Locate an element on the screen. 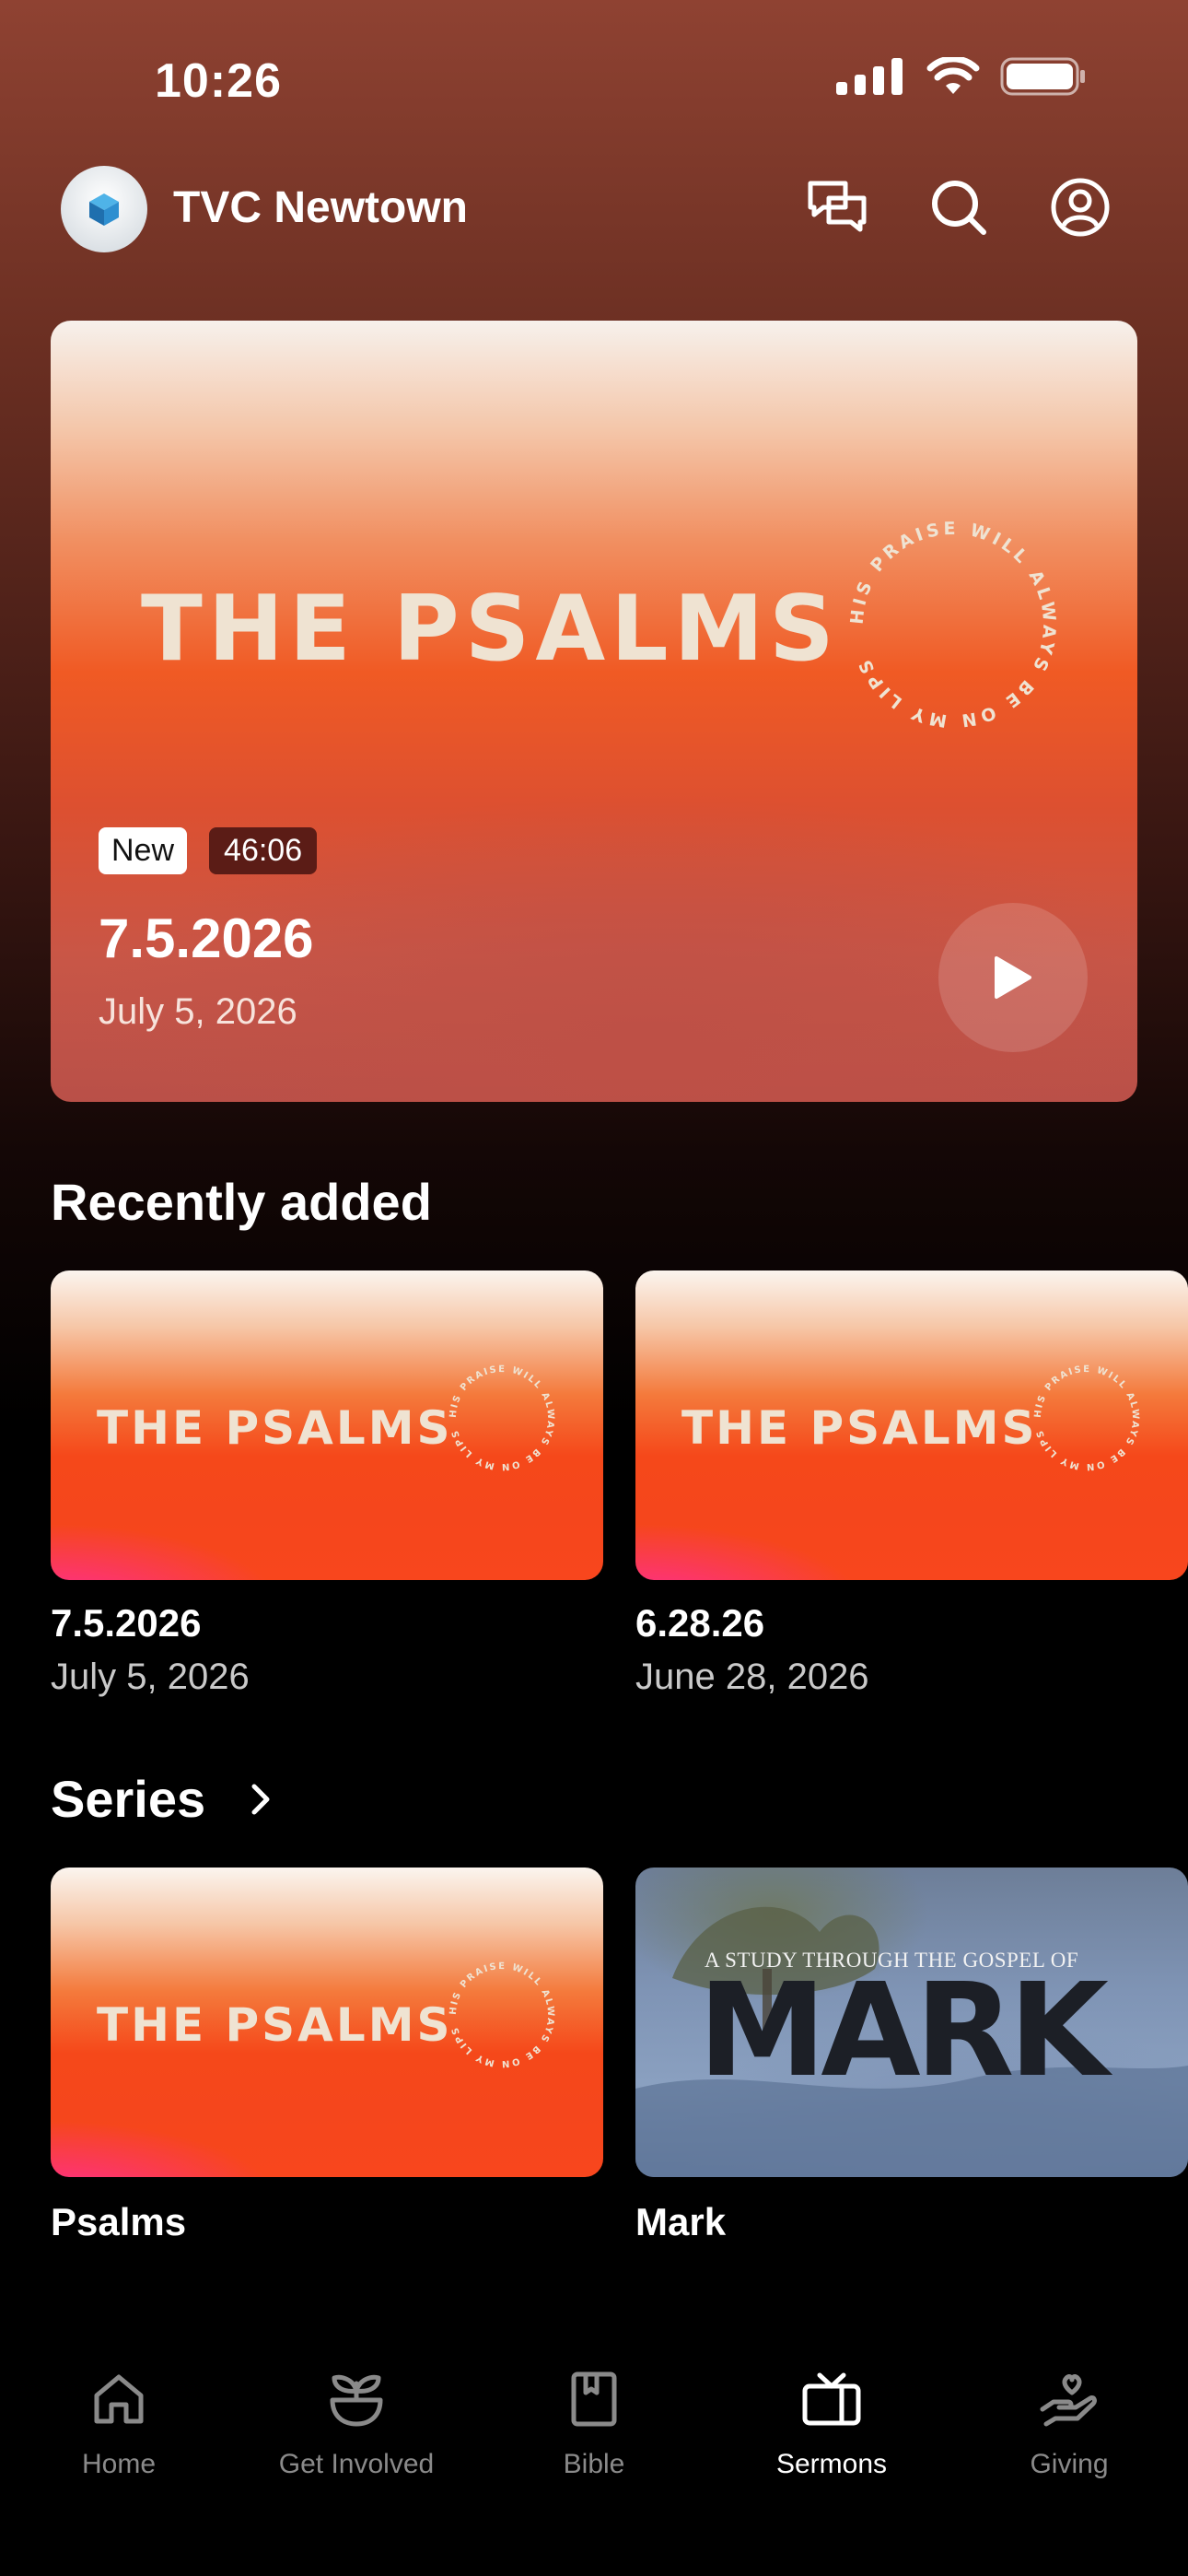  featured-title: 7.5.2026 is located at coordinates (206, 938).